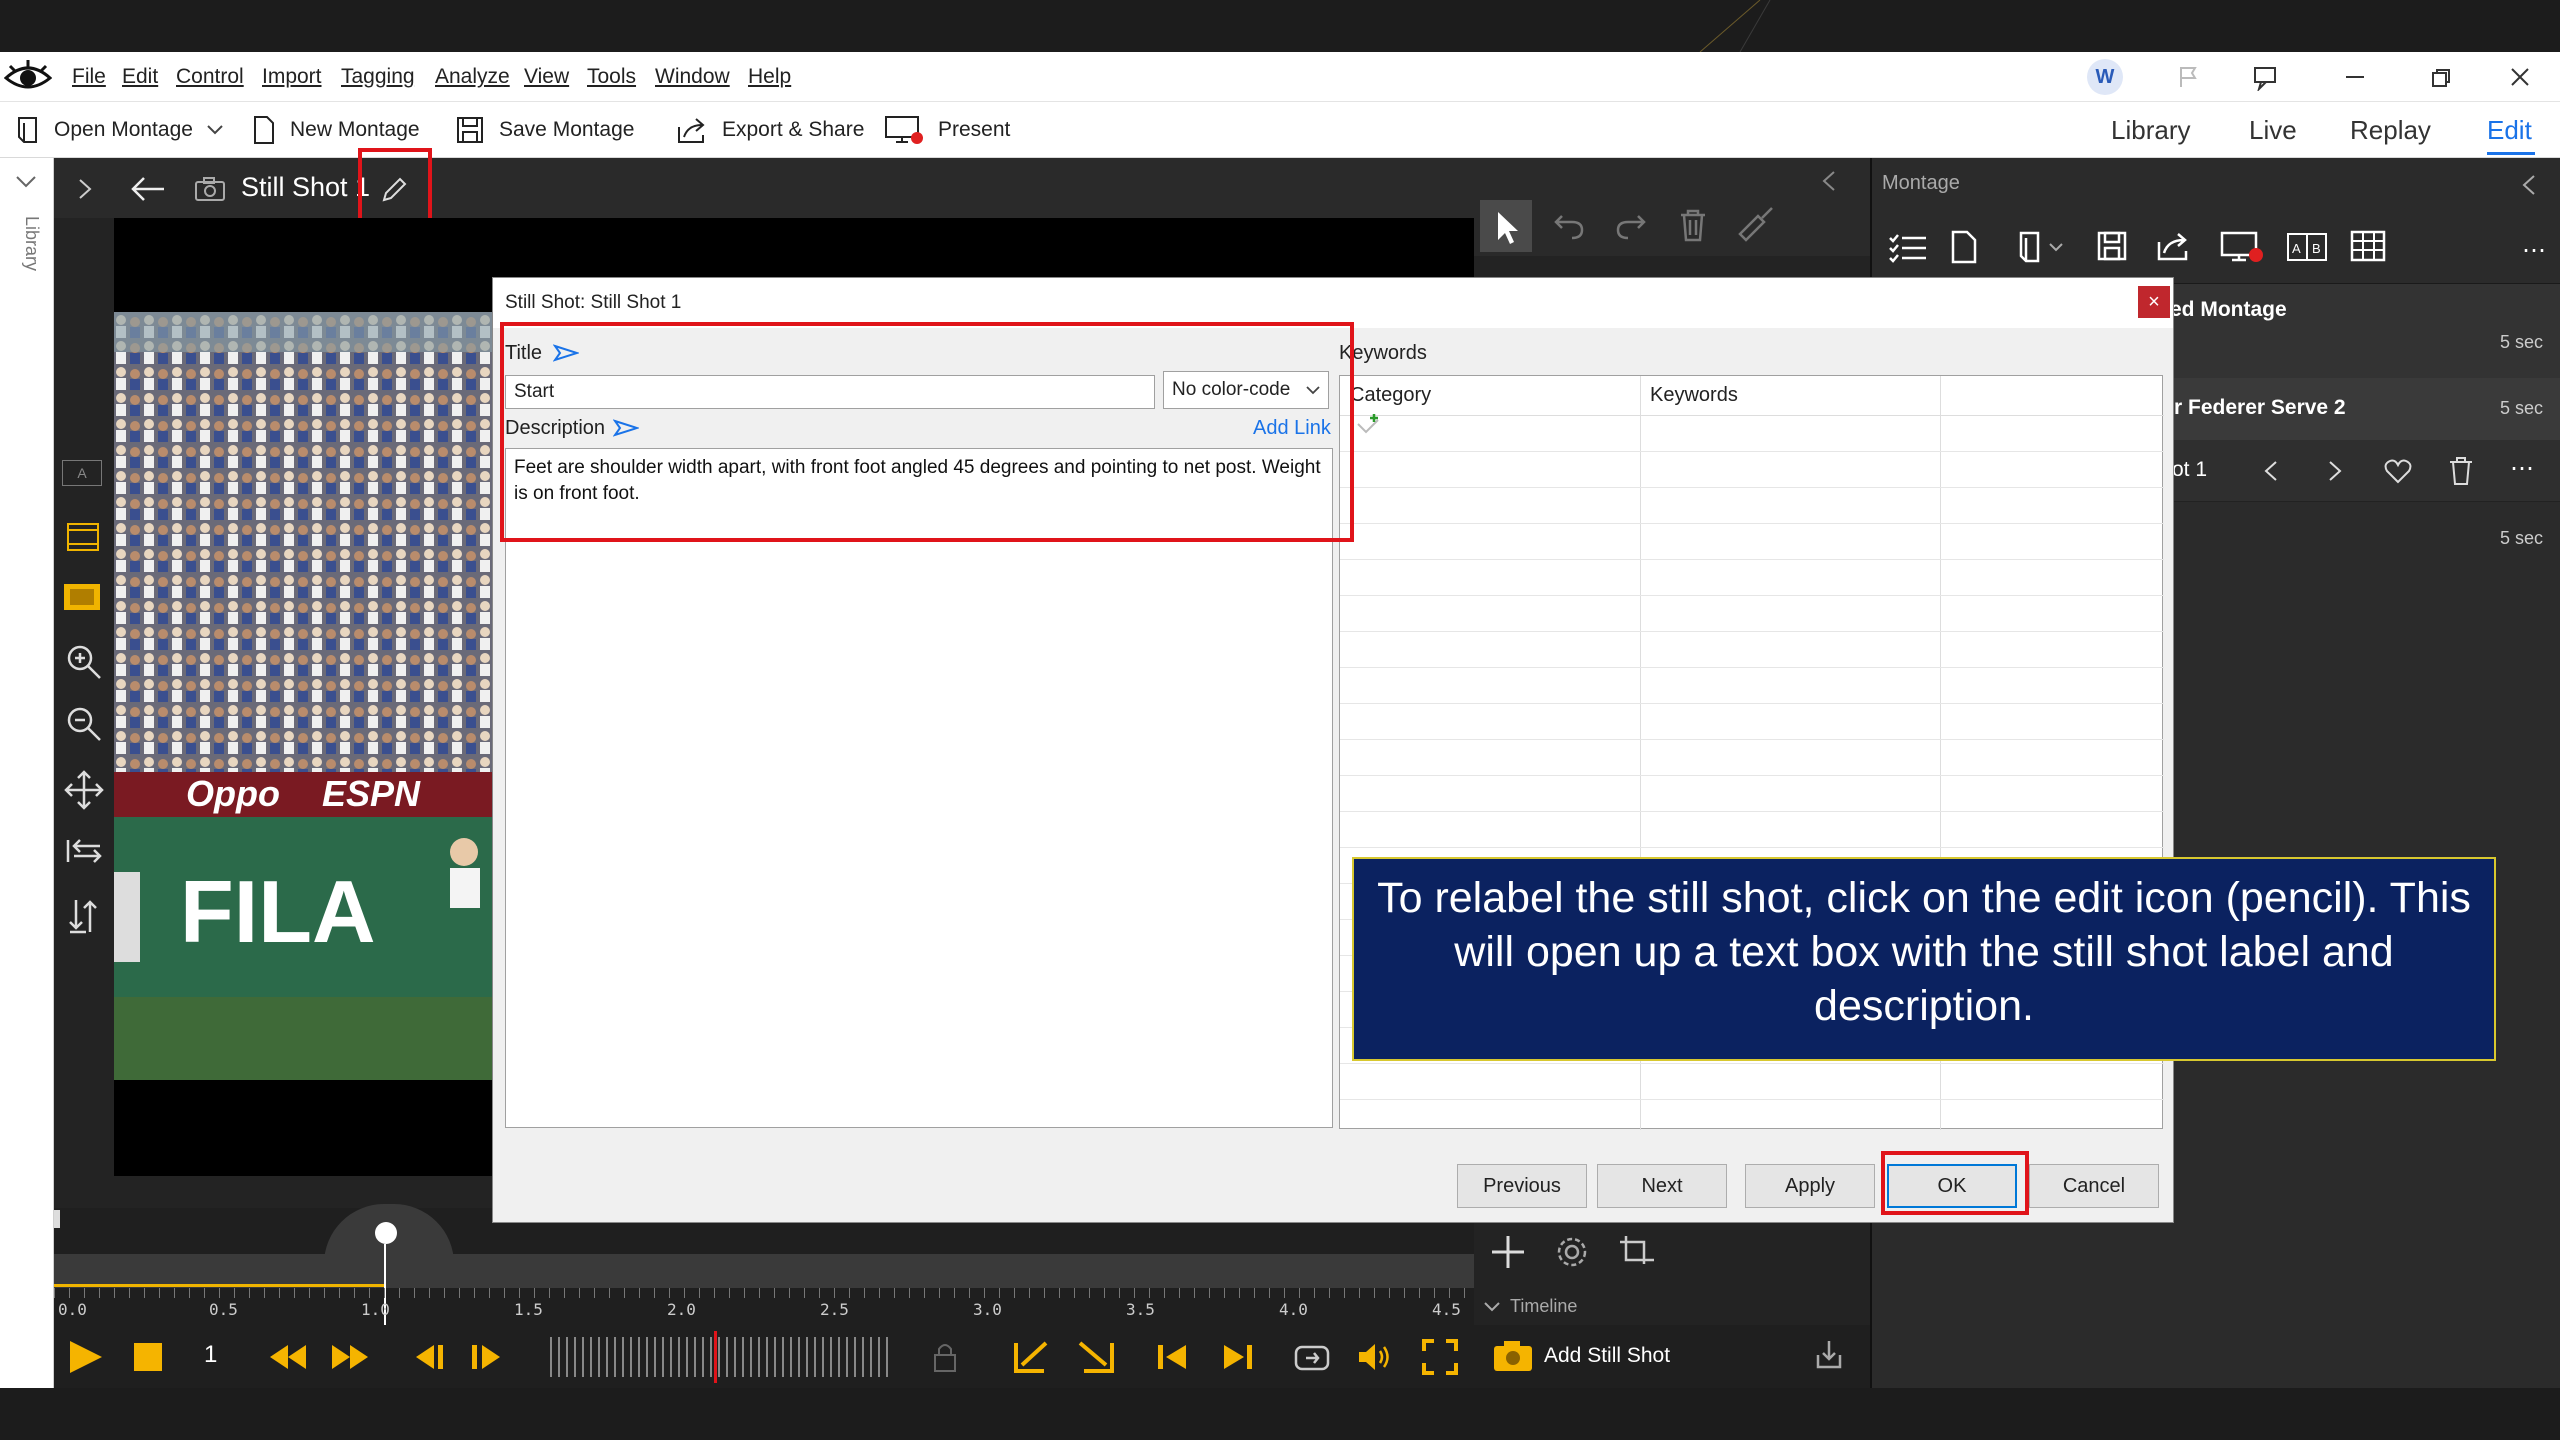 The width and height of the screenshot is (2560, 1440). I want to click on jog-wheel, so click(720, 1357).